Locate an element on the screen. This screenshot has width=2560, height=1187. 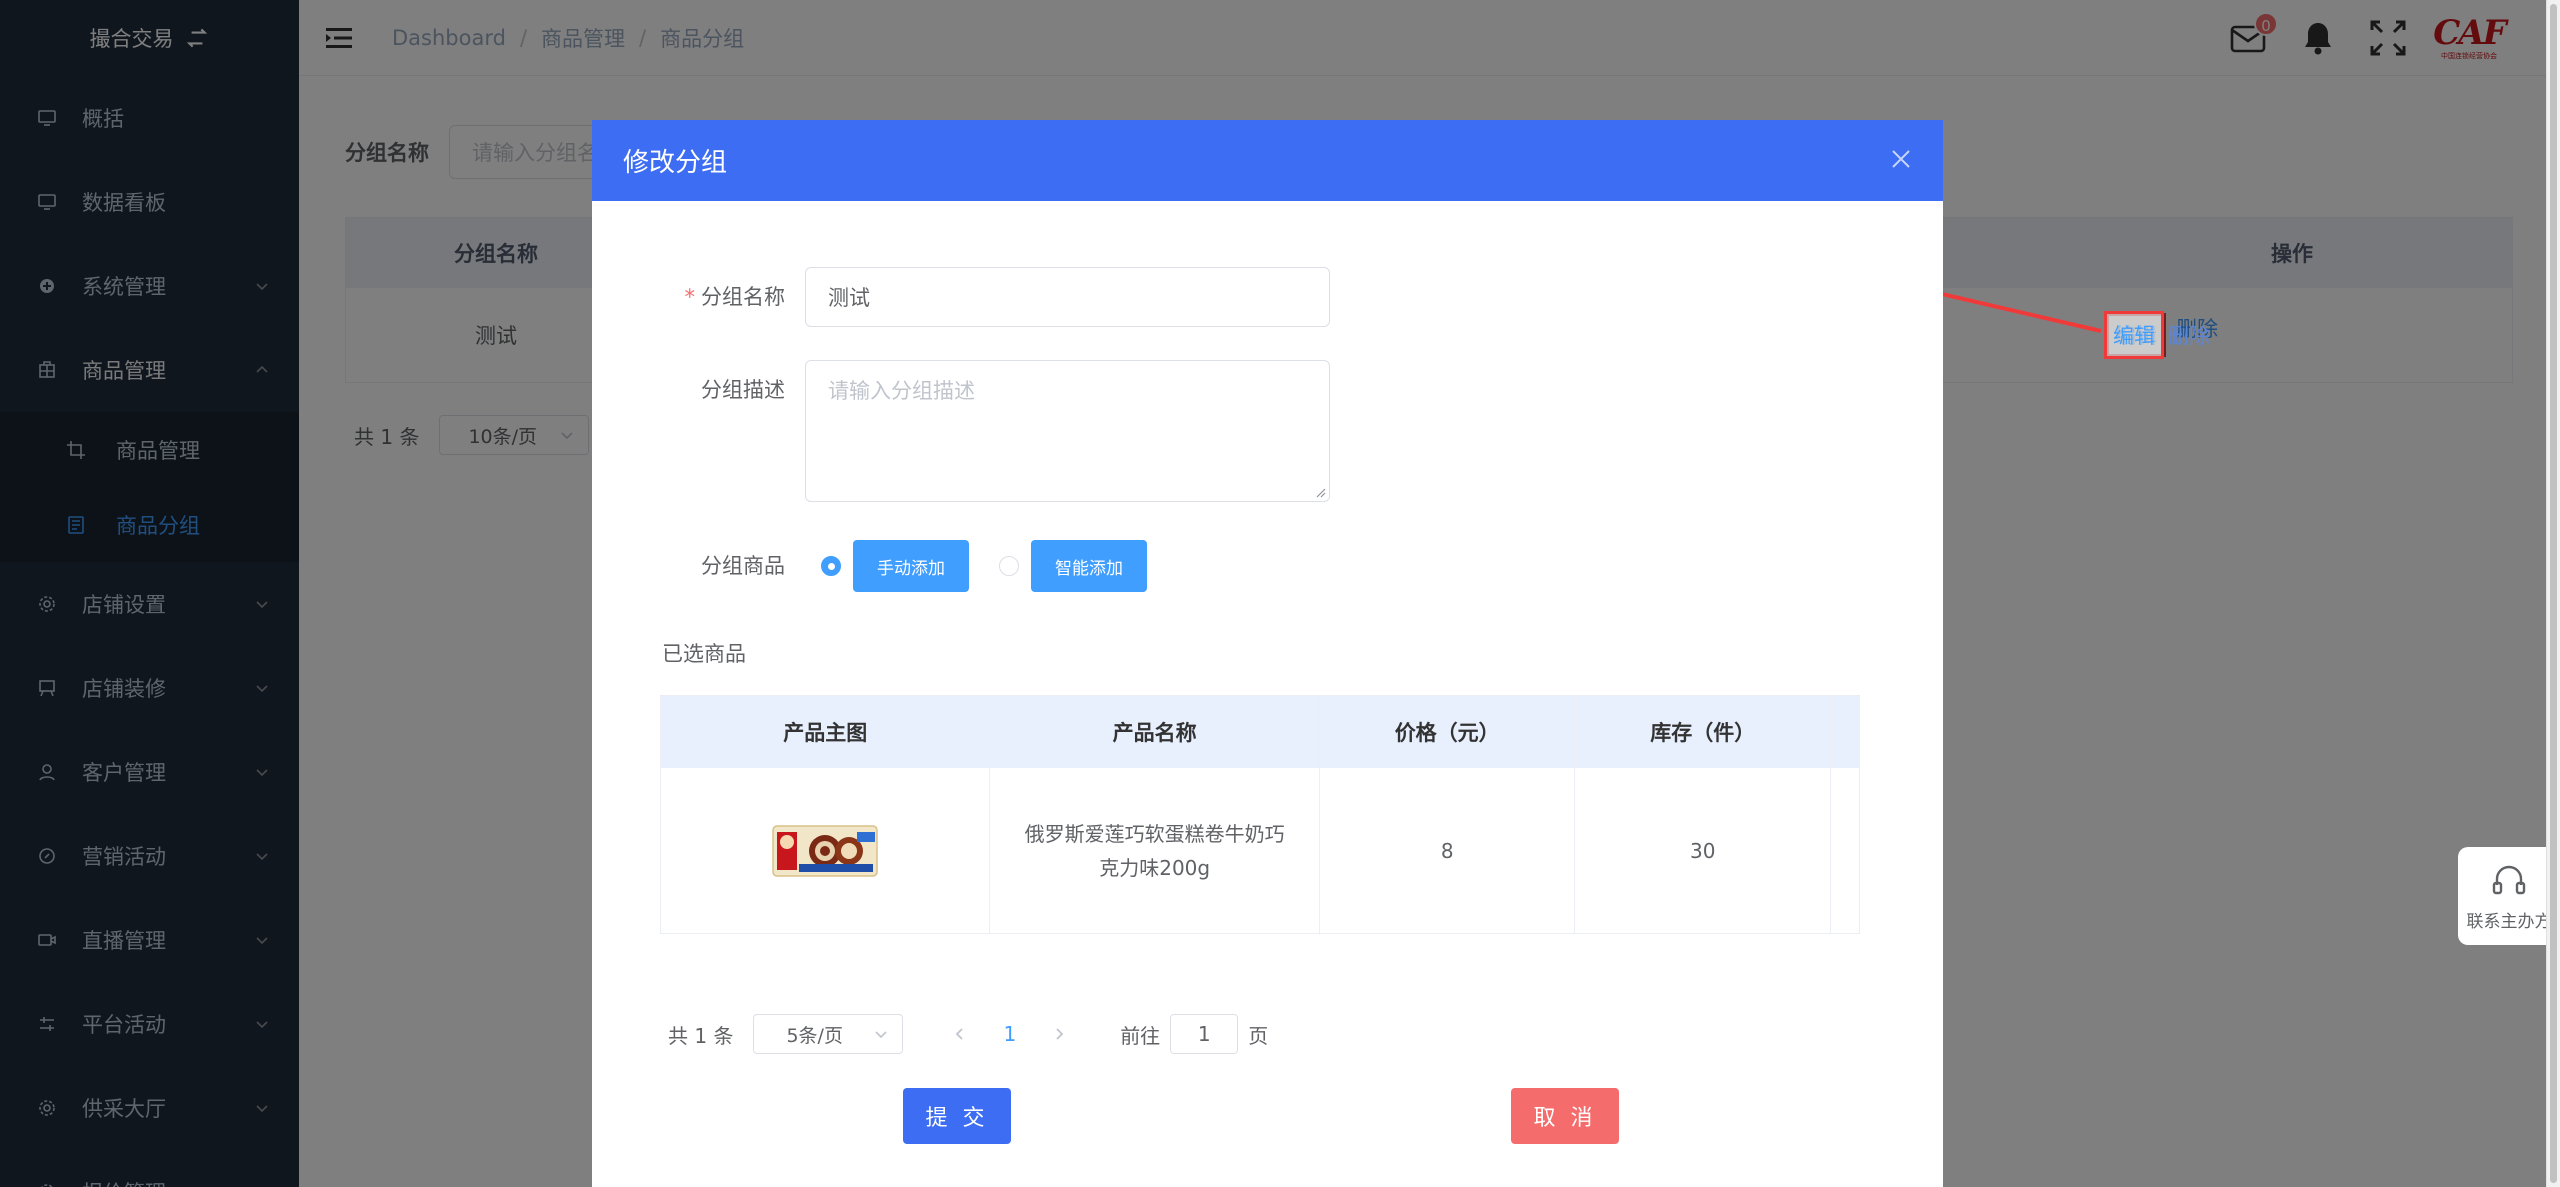
dialog-header: 修改分组 is located at coordinates (1267, 160).